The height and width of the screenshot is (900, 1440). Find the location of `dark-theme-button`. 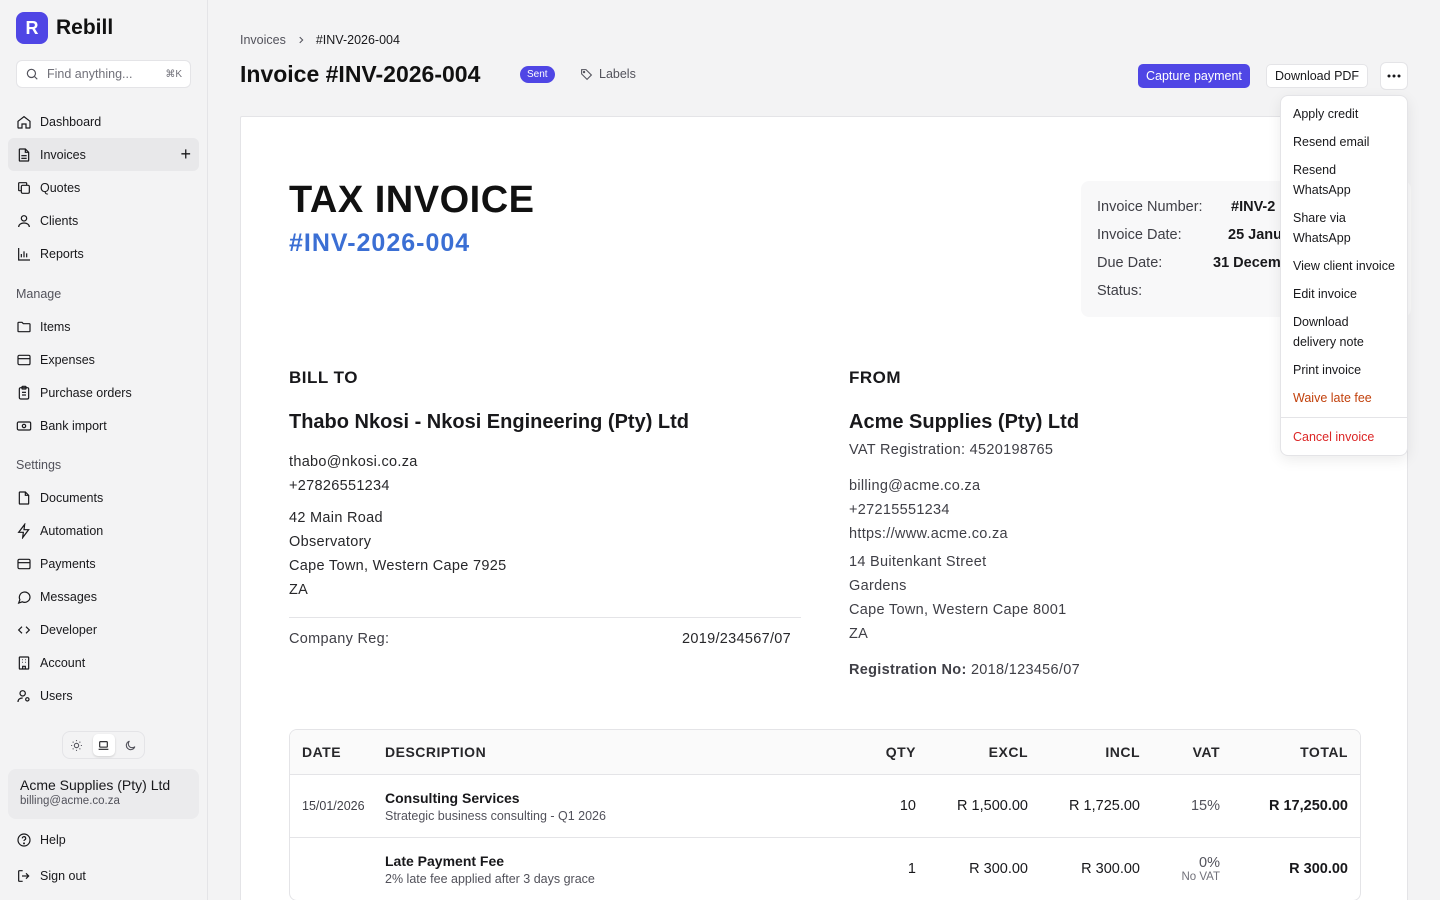

dark-theme-button is located at coordinates (131, 745).